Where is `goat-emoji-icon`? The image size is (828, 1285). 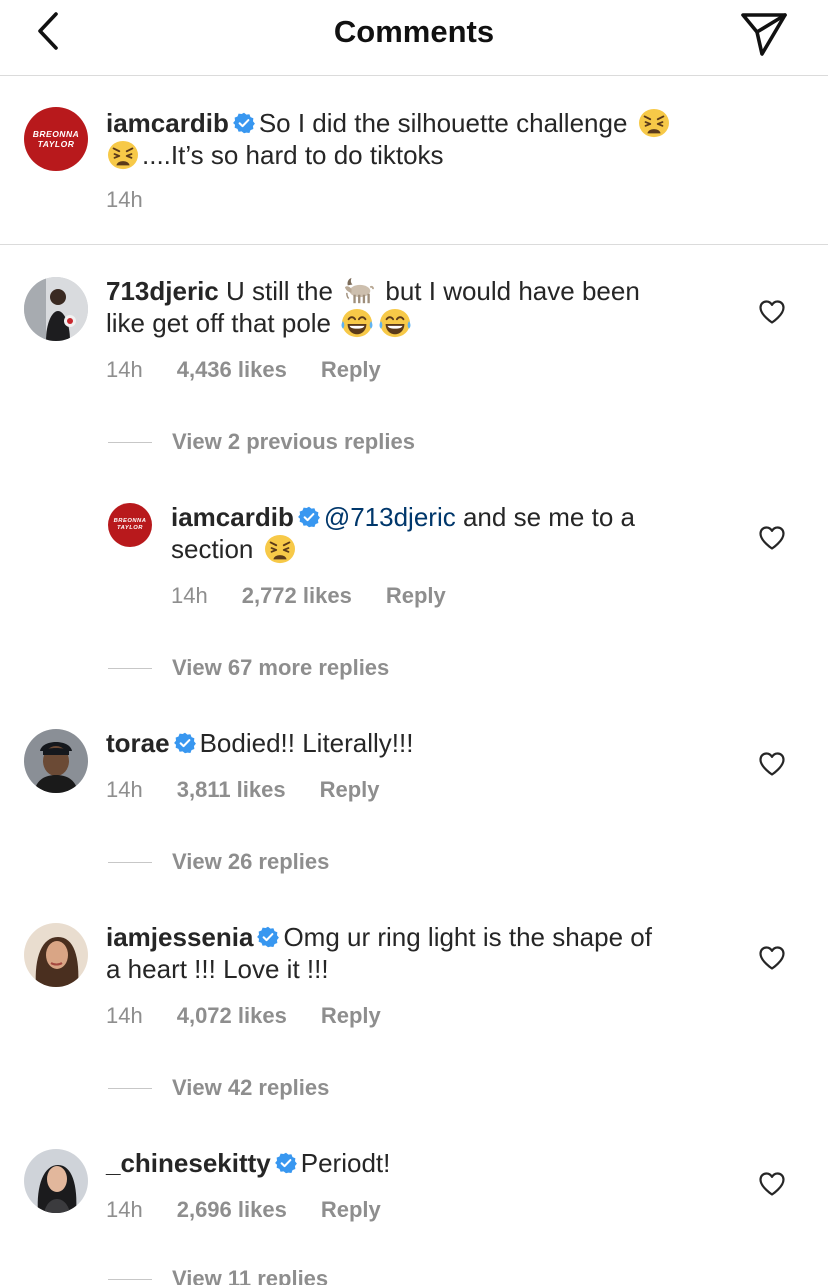
goat-emoji-icon is located at coordinates (359, 291).